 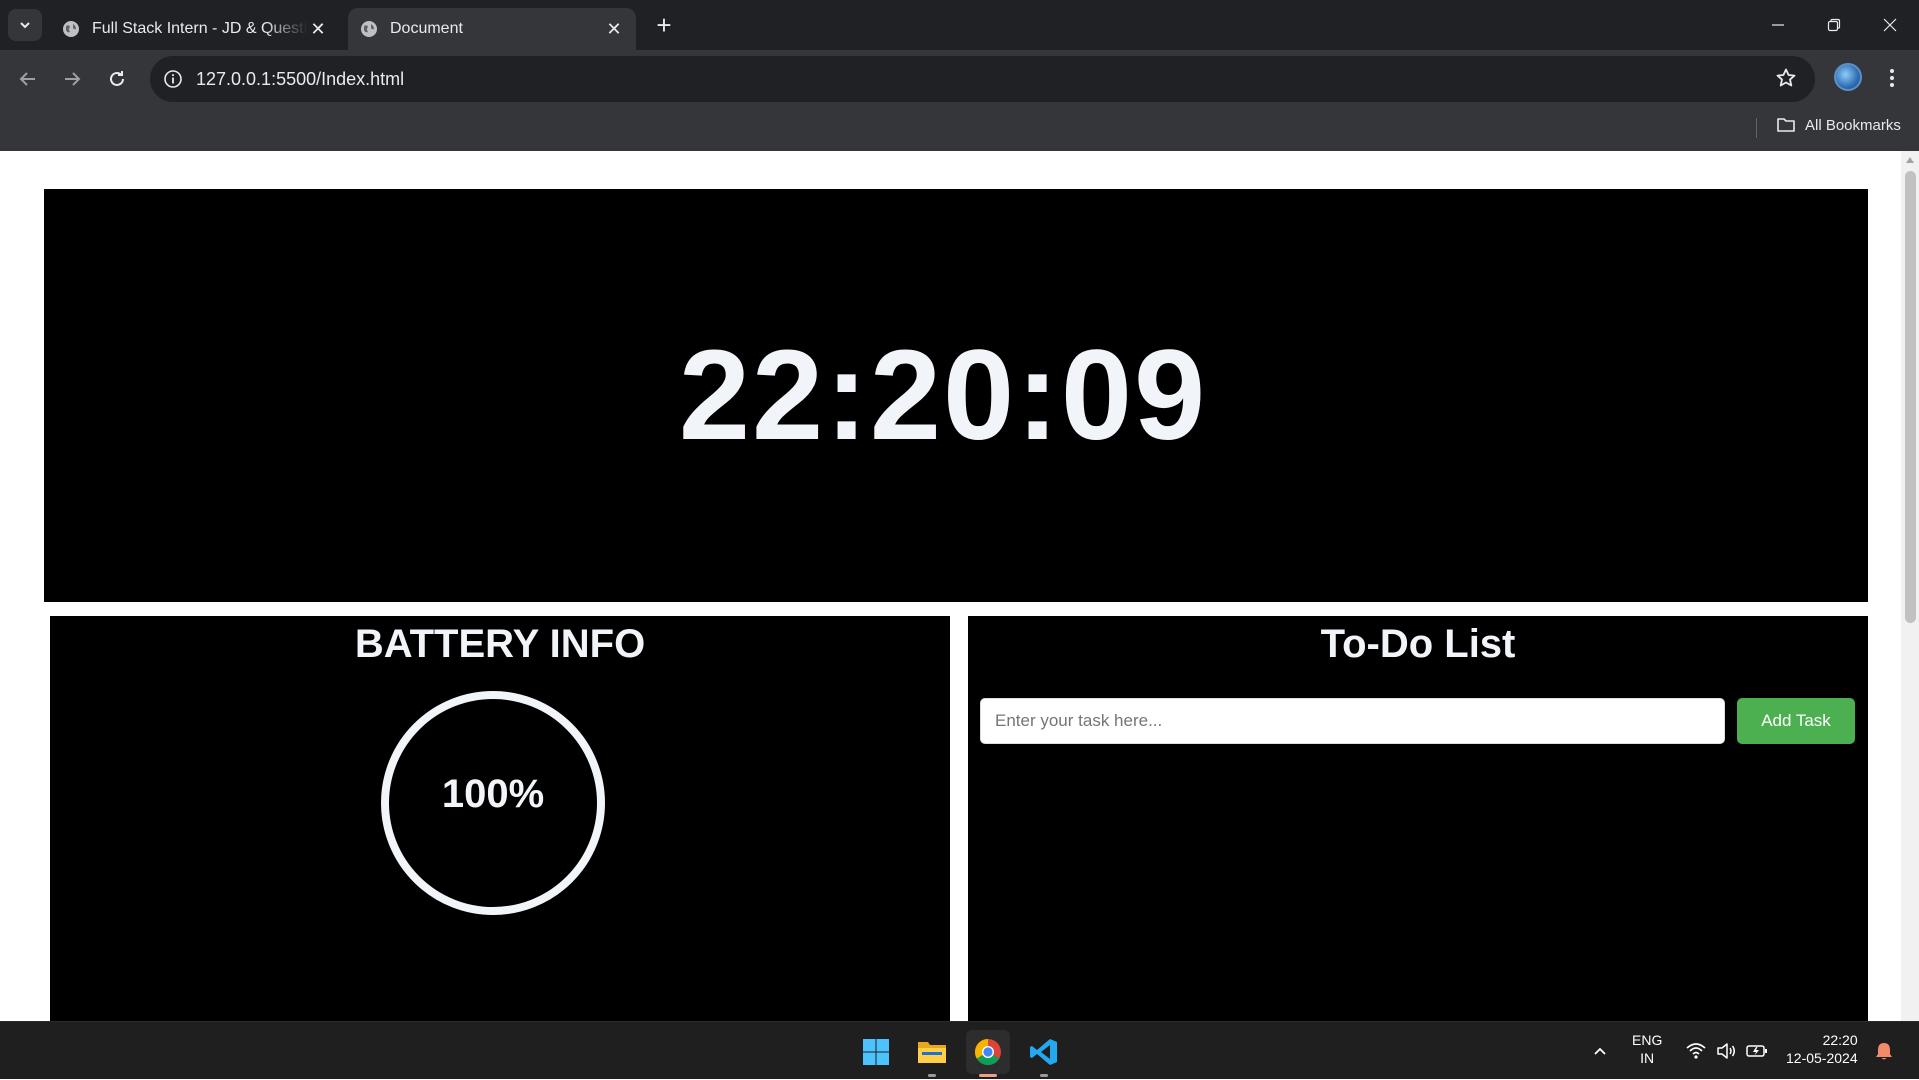 I want to click on file-explorer-button, so click(x=932, y=1053).